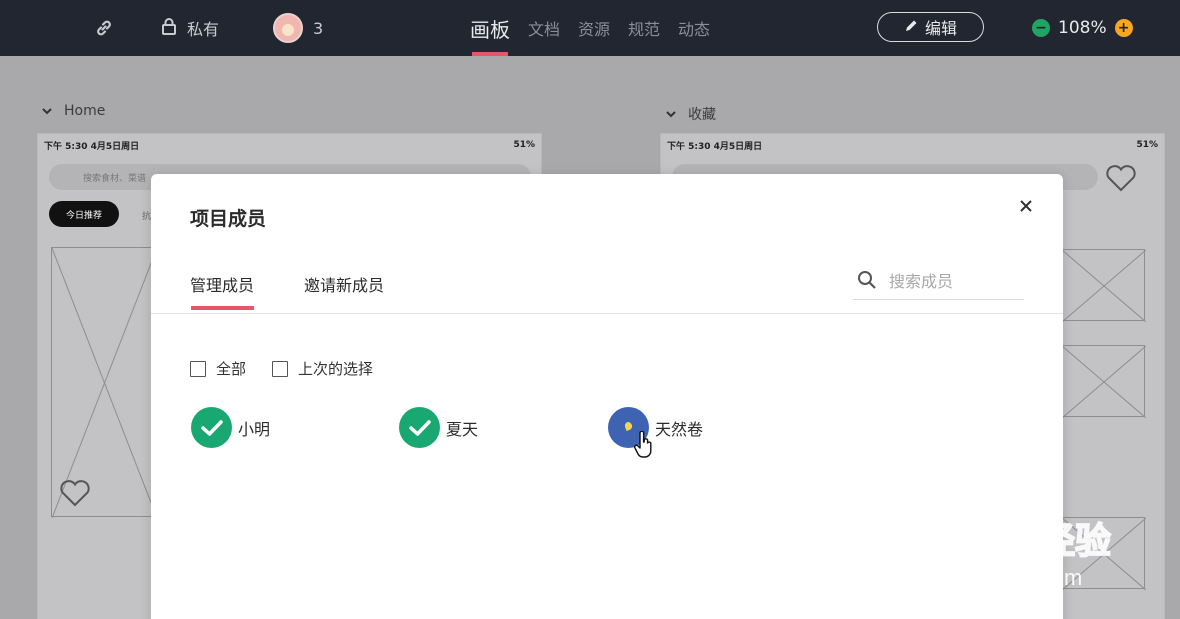 The image size is (1180, 619). I want to click on category-label: 抗, so click(147, 217).